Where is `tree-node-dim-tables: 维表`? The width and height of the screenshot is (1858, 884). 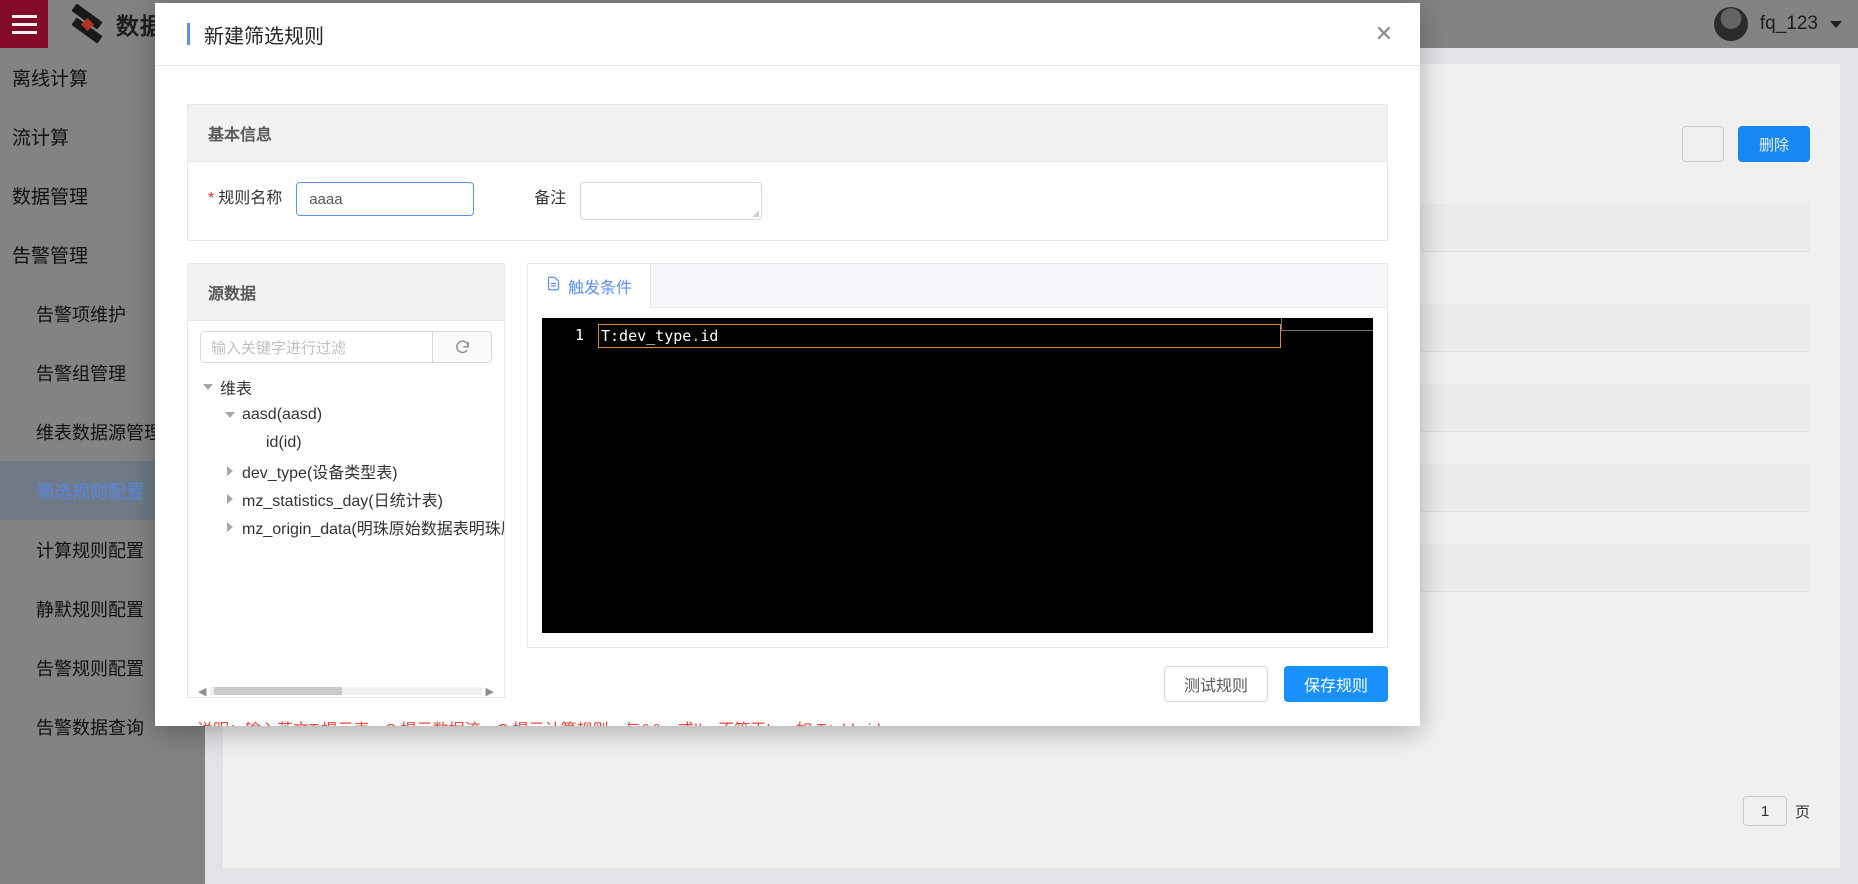 tree-node-dim-tables: 维表 is located at coordinates (352, 387).